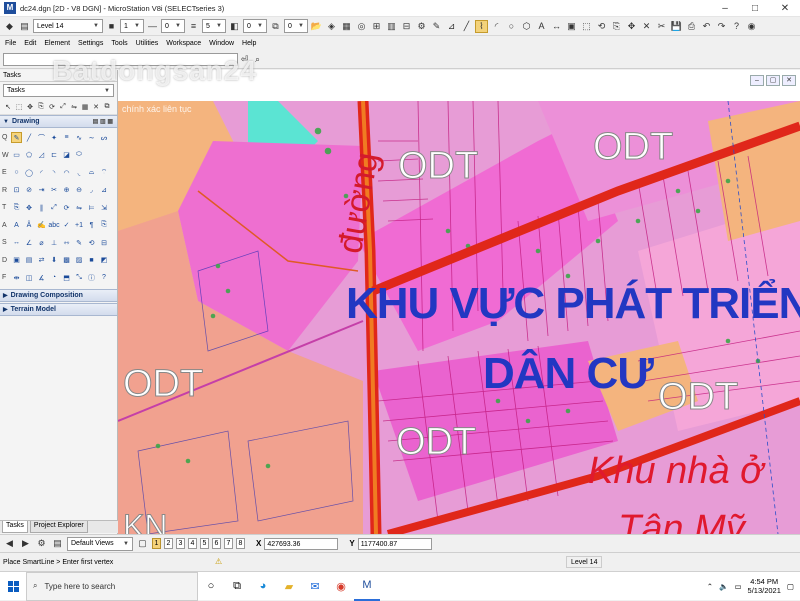  What do you see at coordinates (79, 260) in the screenshot?
I see `hatch-icon: ▨` at bounding box center [79, 260].